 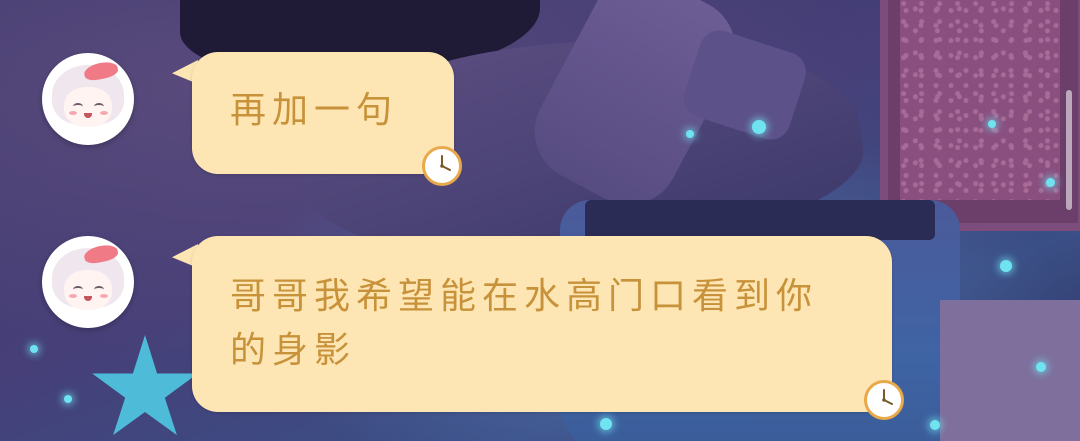 I want to click on bg-window-pane, so click(x=980, y=100).